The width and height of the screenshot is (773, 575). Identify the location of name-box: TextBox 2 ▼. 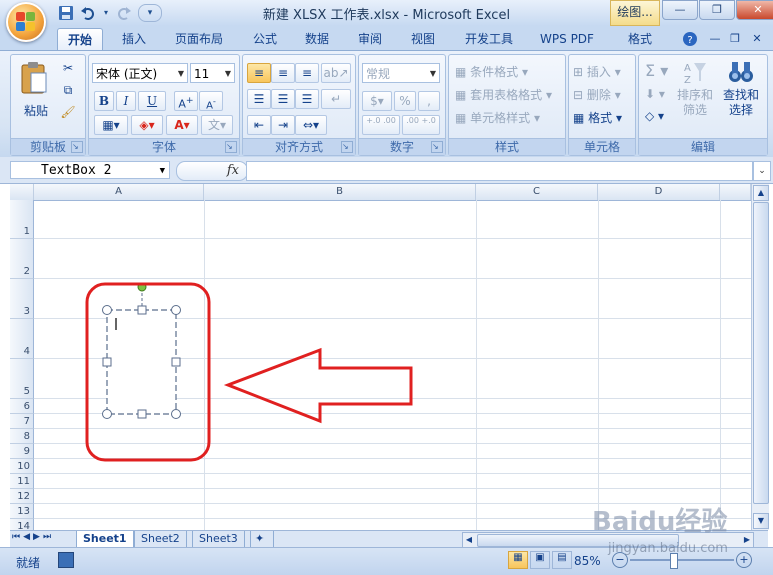
(90, 170).